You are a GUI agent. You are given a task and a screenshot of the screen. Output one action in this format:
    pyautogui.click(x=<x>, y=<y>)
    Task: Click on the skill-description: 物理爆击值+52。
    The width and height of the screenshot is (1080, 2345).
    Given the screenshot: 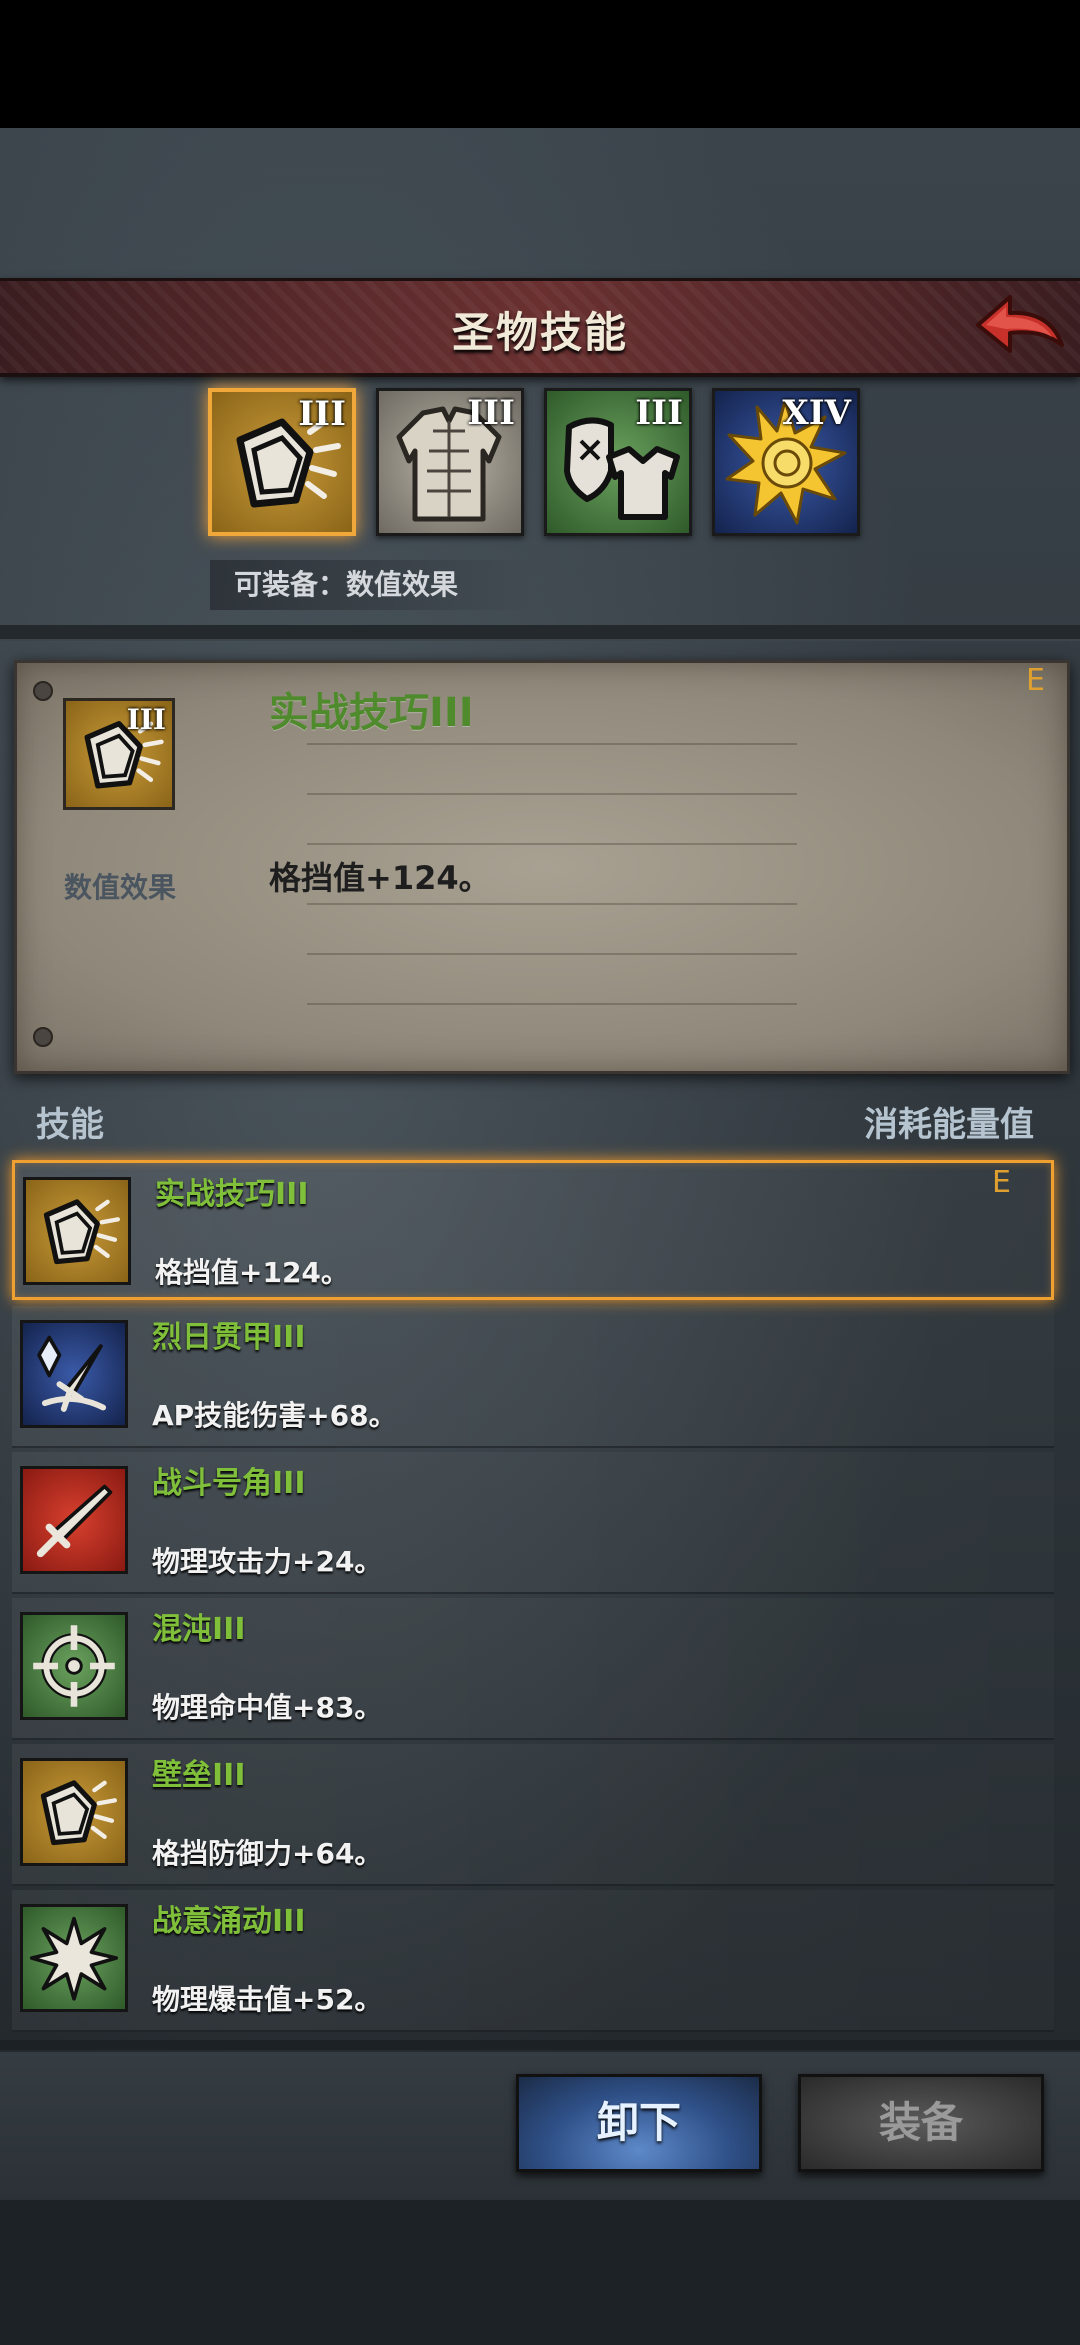 What is the action you would take?
    pyautogui.click(x=267, y=1999)
    